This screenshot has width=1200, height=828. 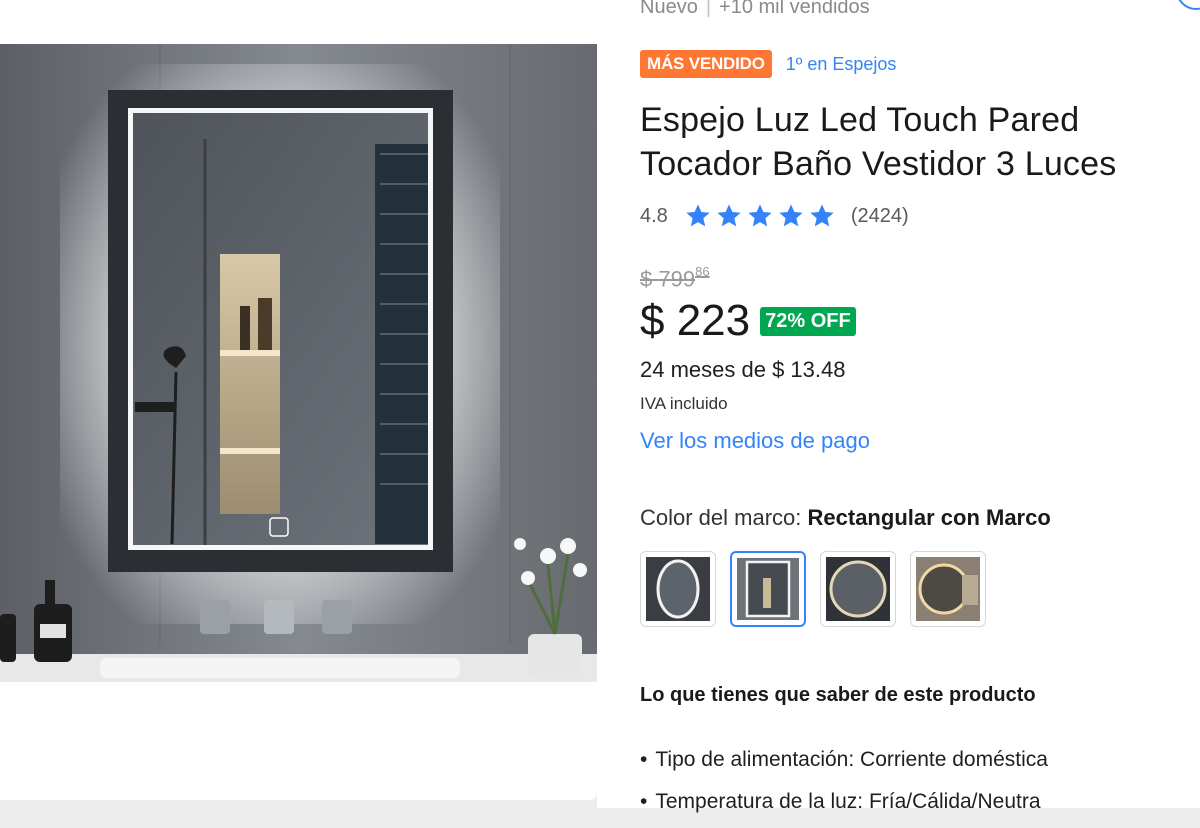 I want to click on variant-option-rectangular, so click(x=768, y=589).